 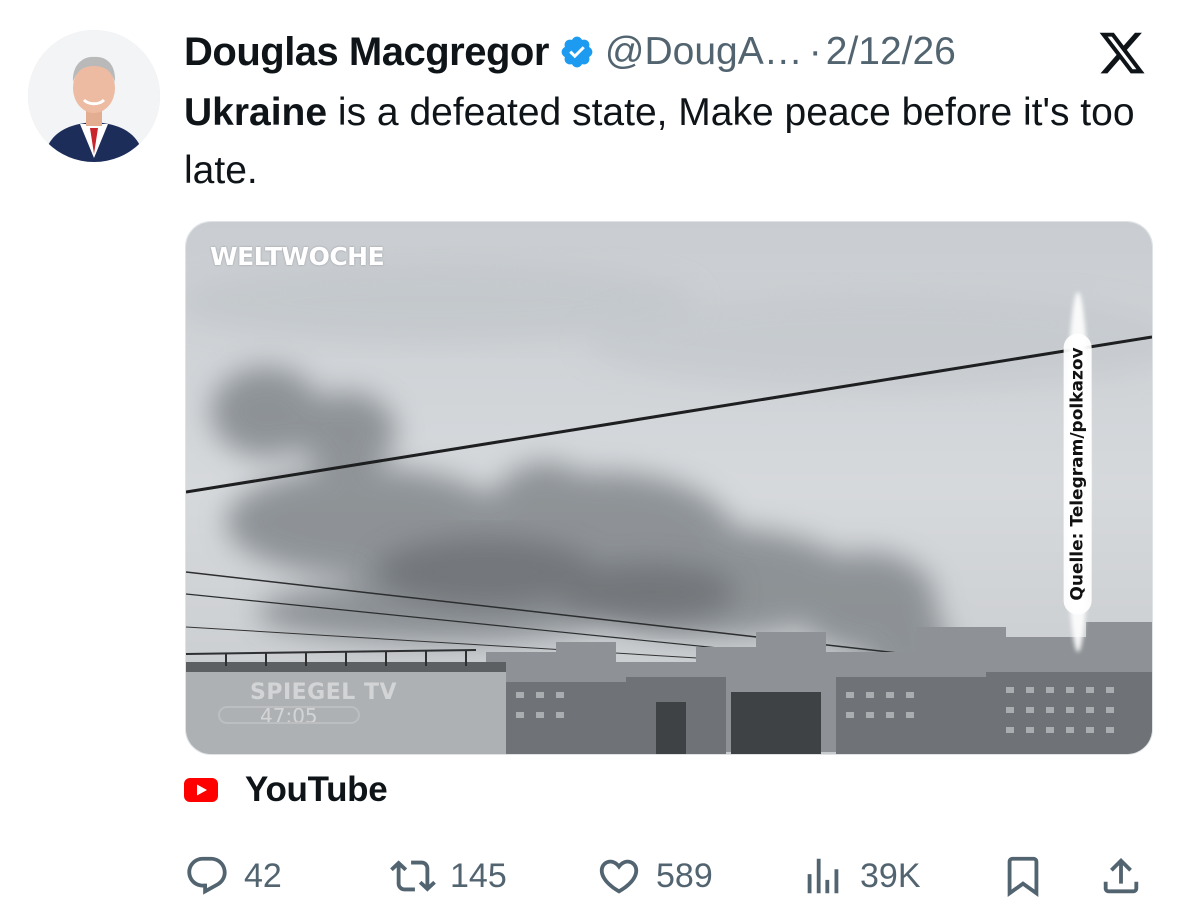 What do you see at coordinates (589, 876) in the screenshot?
I see `action-bar: 42 145 589 39K` at bounding box center [589, 876].